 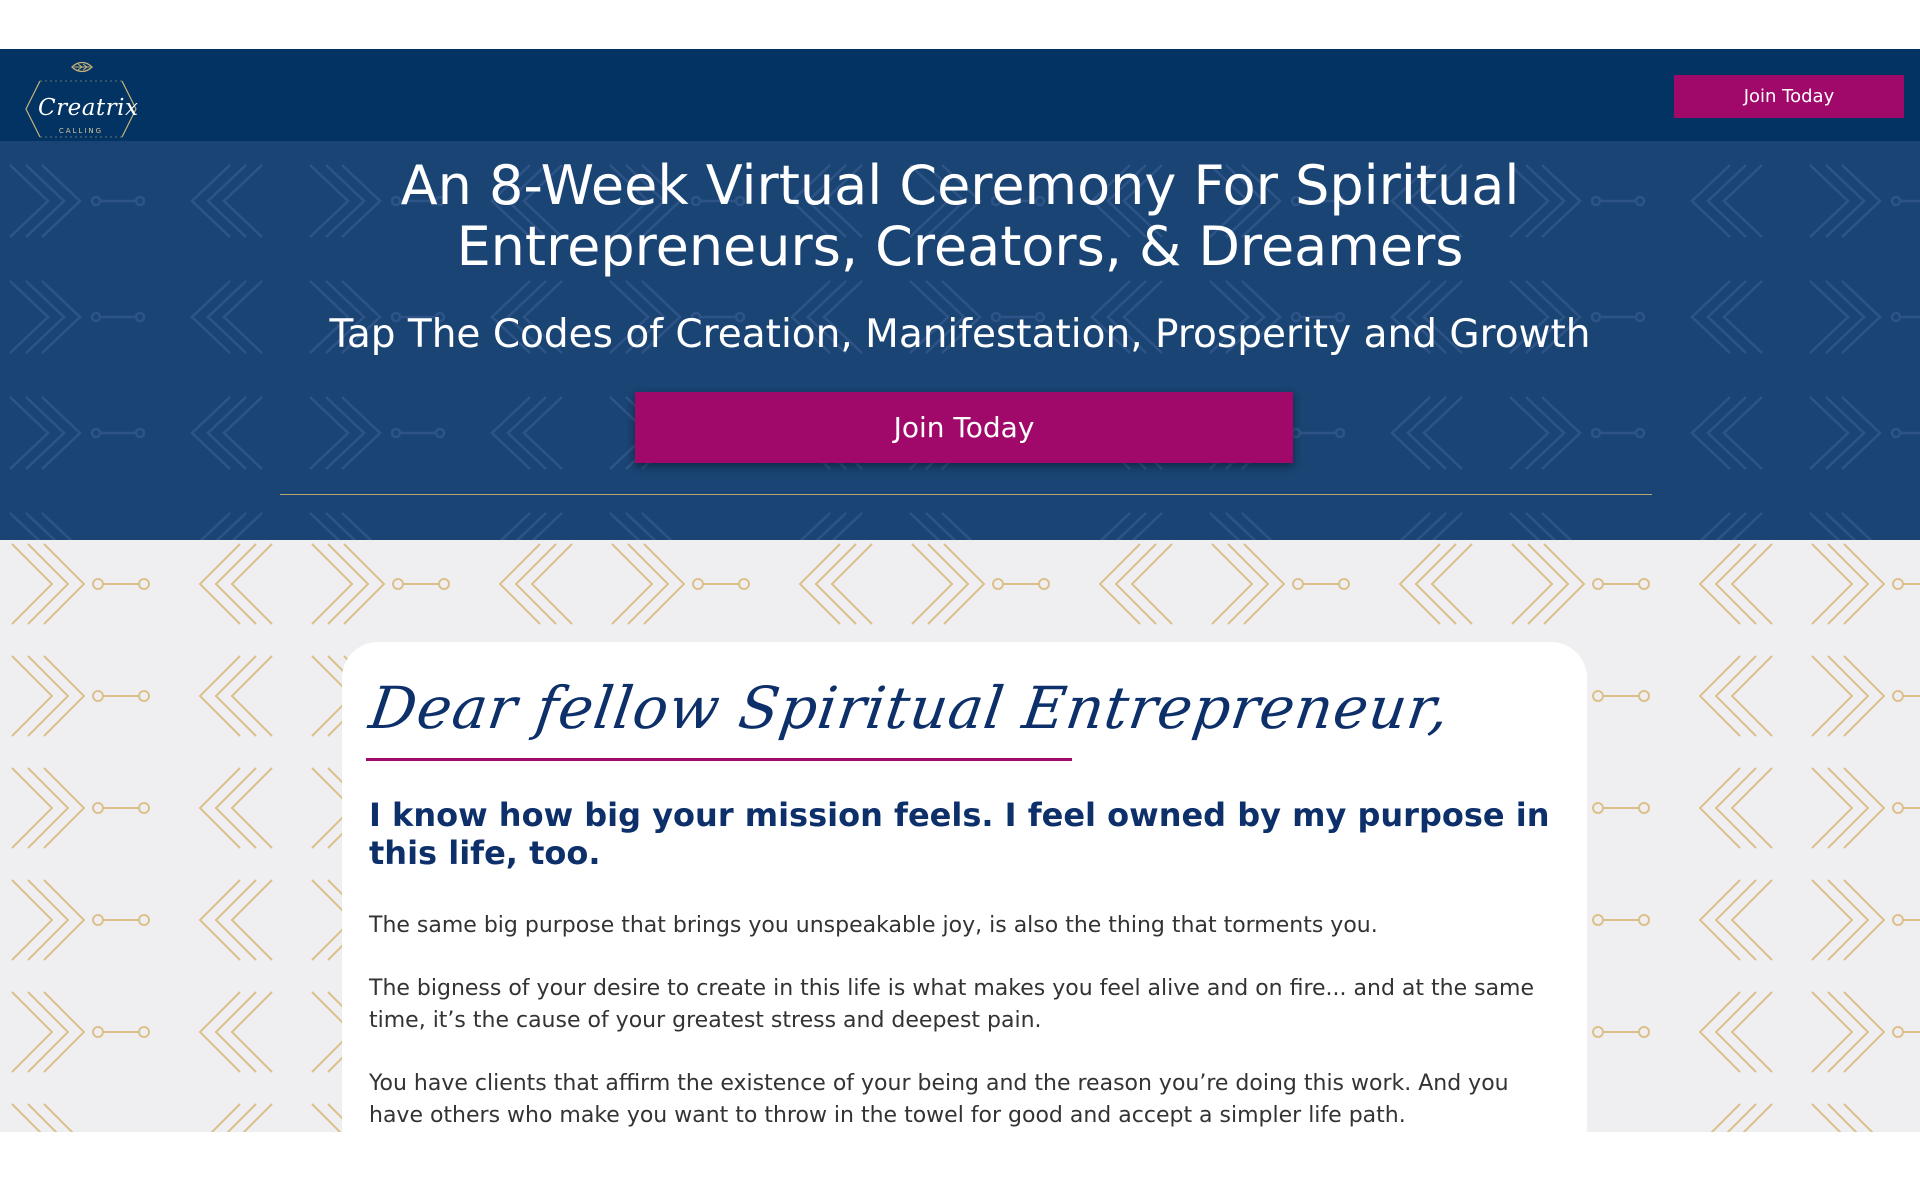 I want to click on hero-divider, so click(x=966, y=494).